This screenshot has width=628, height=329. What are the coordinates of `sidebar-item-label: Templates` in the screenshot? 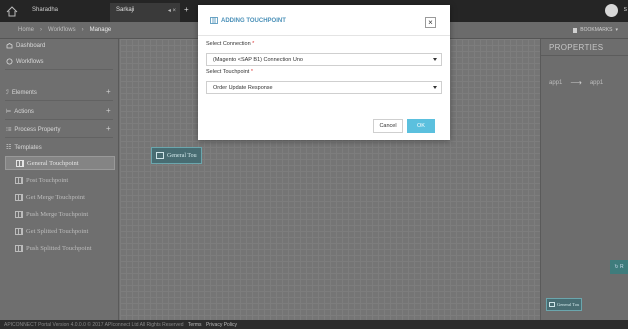 It's located at (28, 147).